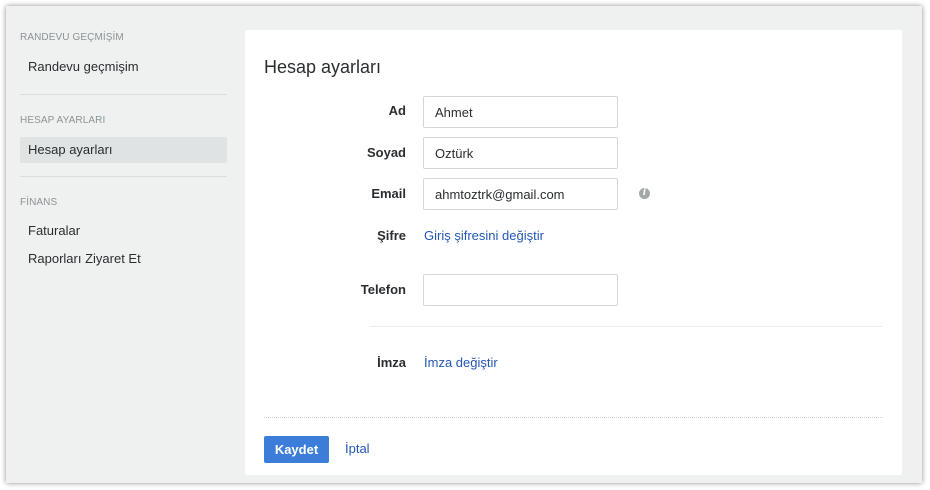 The width and height of the screenshot is (930, 490). I want to click on section-divider, so click(626, 326).